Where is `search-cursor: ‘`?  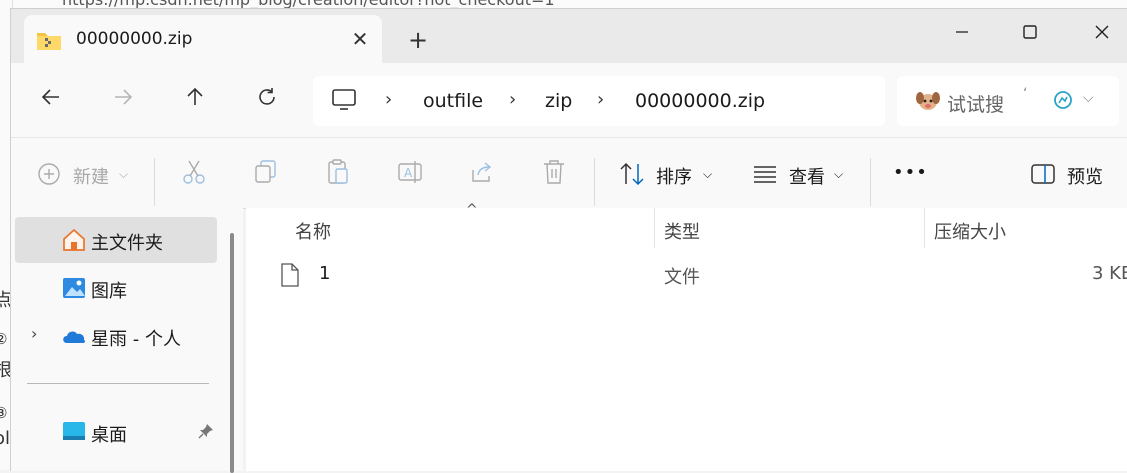
search-cursor: ‘ is located at coordinates (1025, 94).